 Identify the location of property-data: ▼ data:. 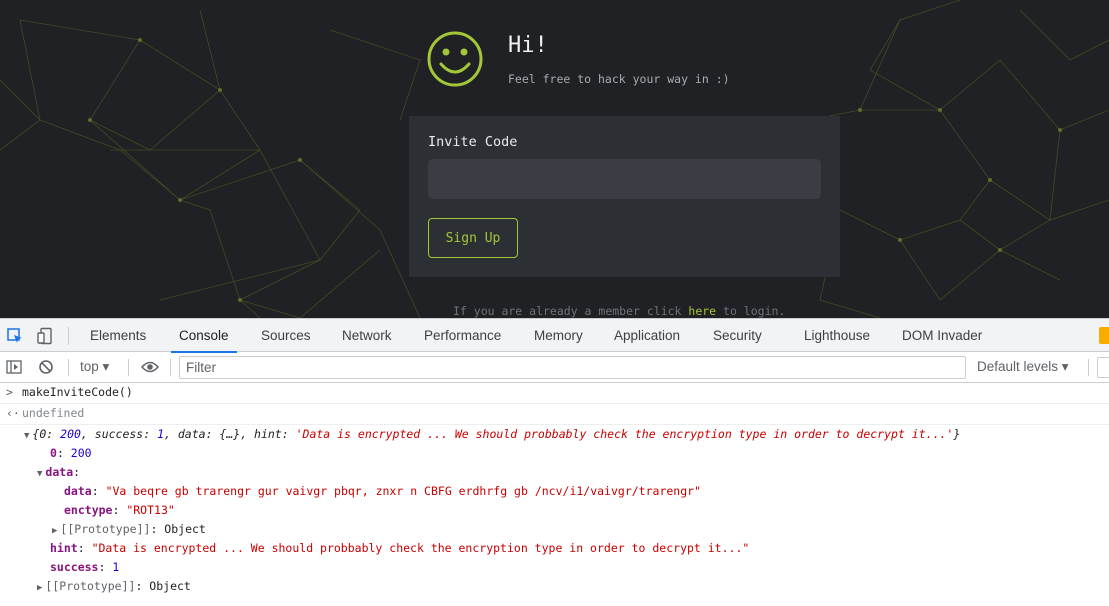
(58, 472).